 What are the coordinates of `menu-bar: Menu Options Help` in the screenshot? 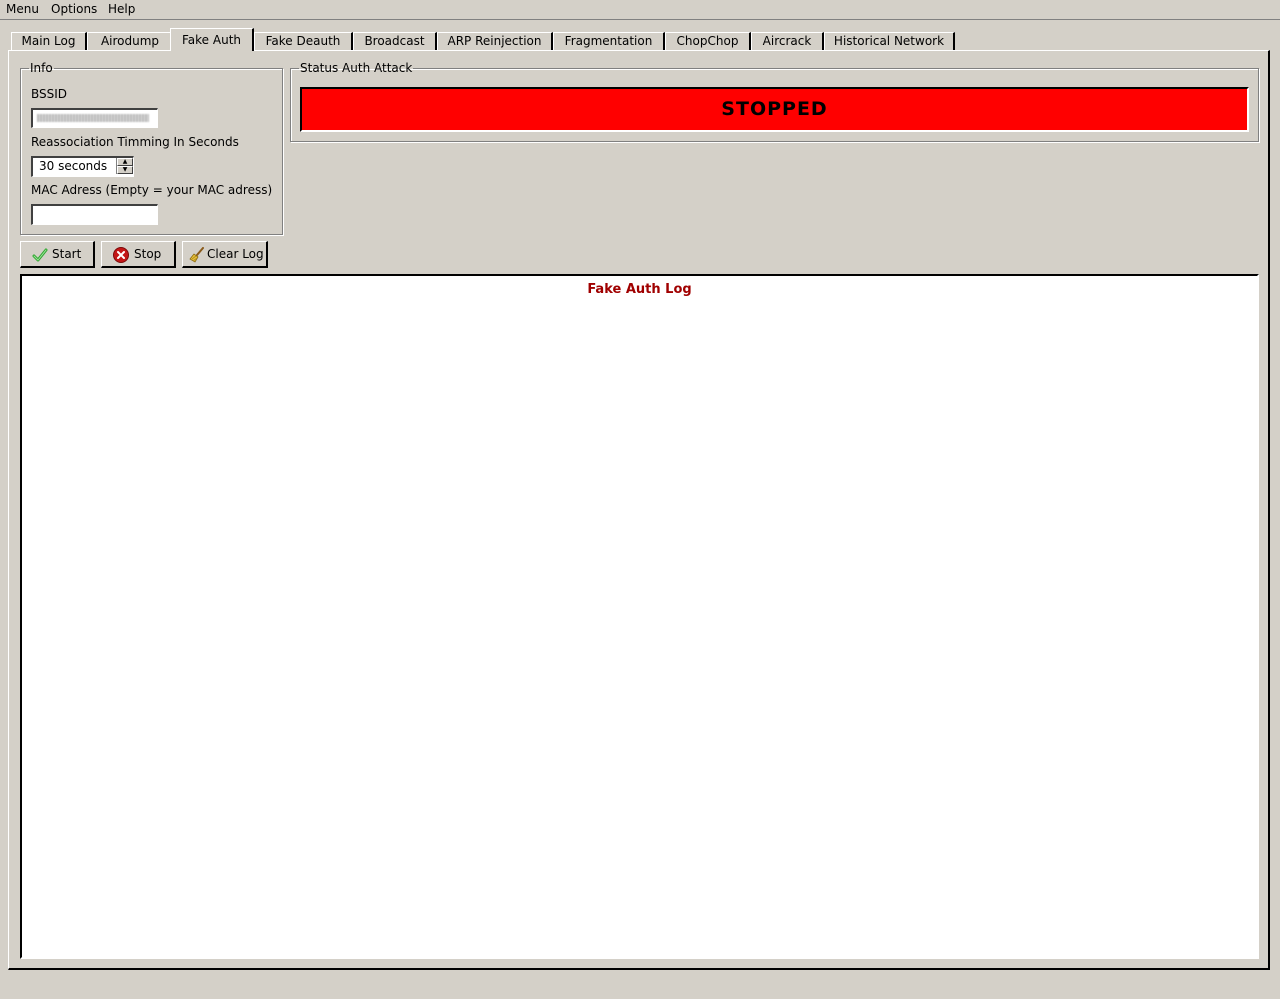 It's located at (640, 10).